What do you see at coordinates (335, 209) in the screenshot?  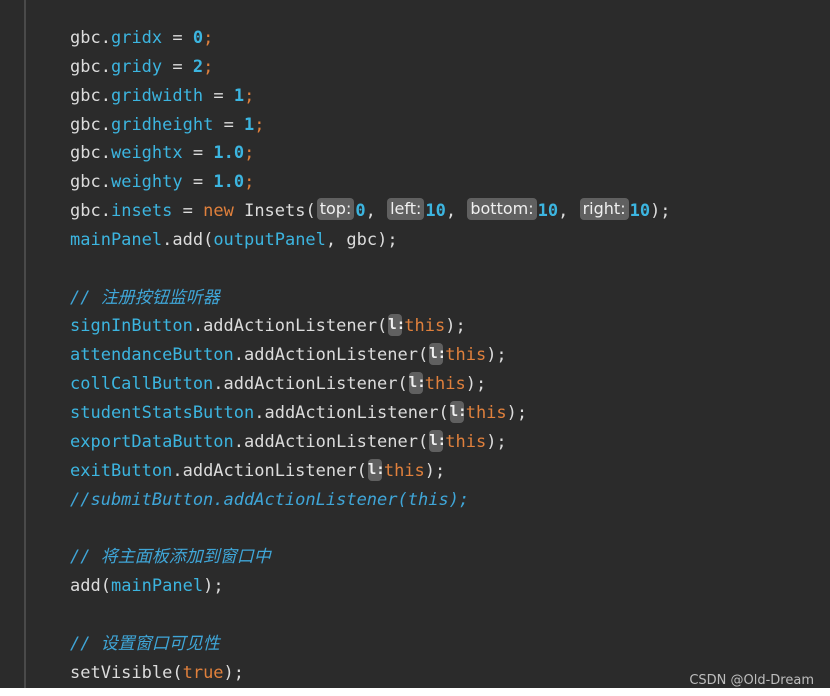 I see `param-hint-top: top:` at bounding box center [335, 209].